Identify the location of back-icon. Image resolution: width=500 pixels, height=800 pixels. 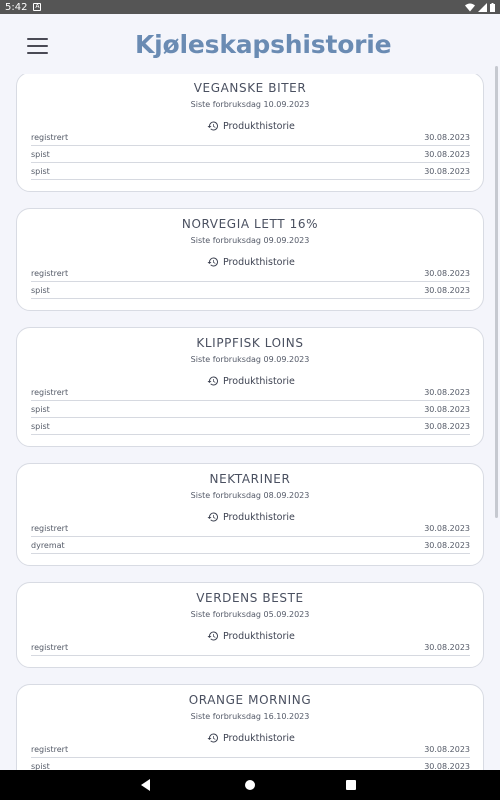
(145, 785).